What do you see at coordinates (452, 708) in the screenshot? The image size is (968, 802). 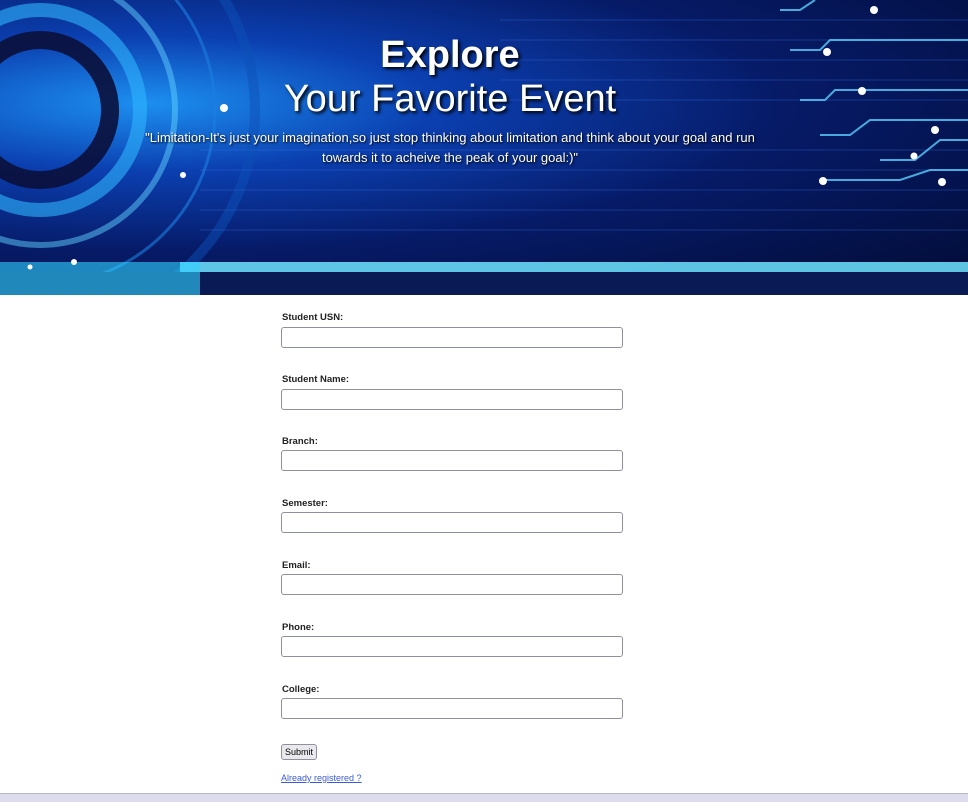 I see `college-input` at bounding box center [452, 708].